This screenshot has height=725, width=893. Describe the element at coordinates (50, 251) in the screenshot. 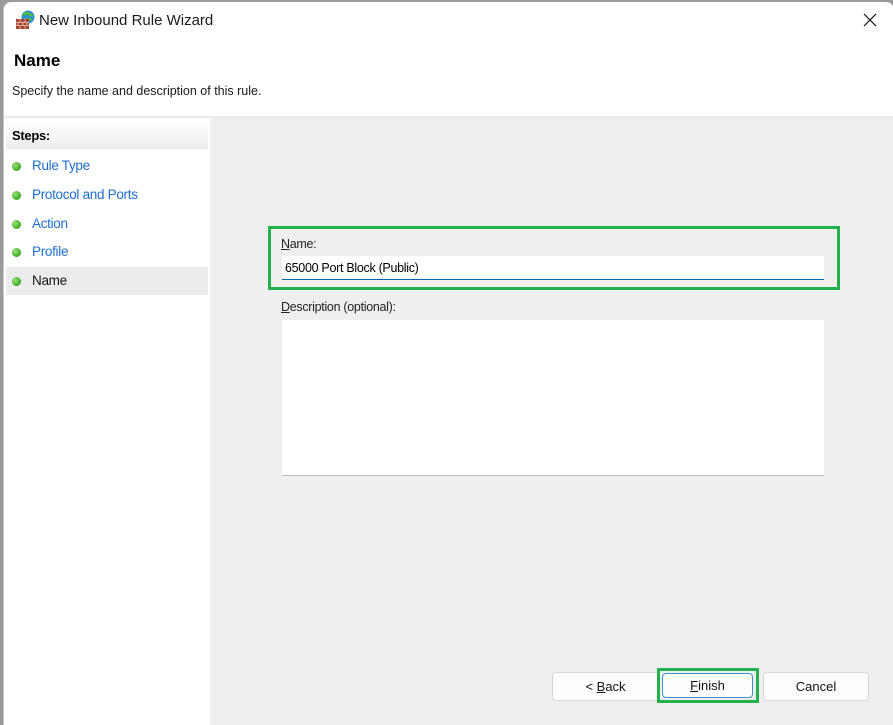

I see `sidebar-item-label: Profile` at that location.